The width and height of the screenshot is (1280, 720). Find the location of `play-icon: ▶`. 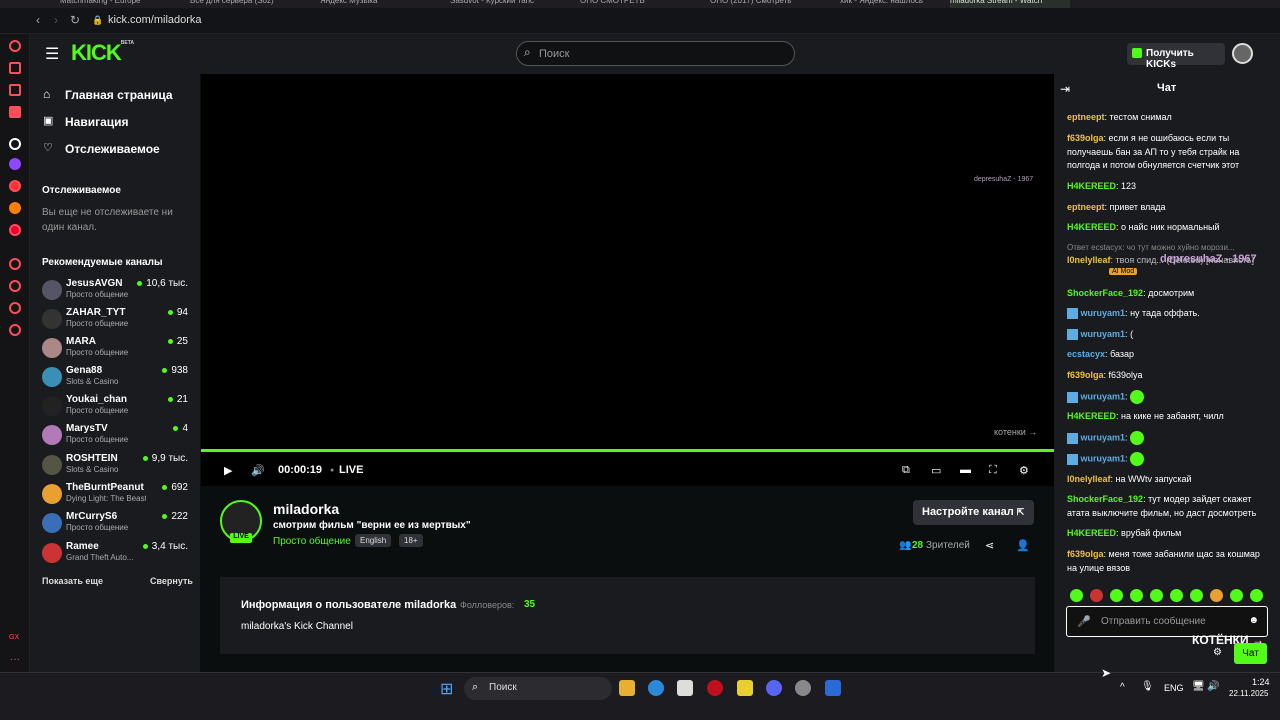

play-icon: ▶ is located at coordinates (228, 470).